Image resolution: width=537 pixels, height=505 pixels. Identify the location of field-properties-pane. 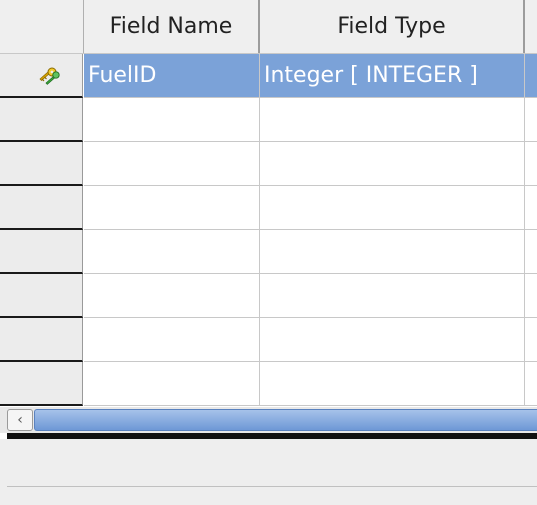
(268, 472).